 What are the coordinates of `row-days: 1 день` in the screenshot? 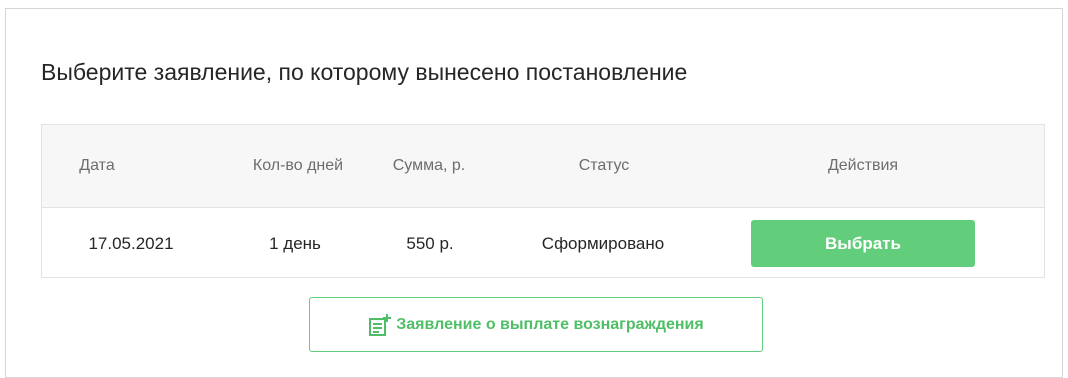 It's located at (295, 243).